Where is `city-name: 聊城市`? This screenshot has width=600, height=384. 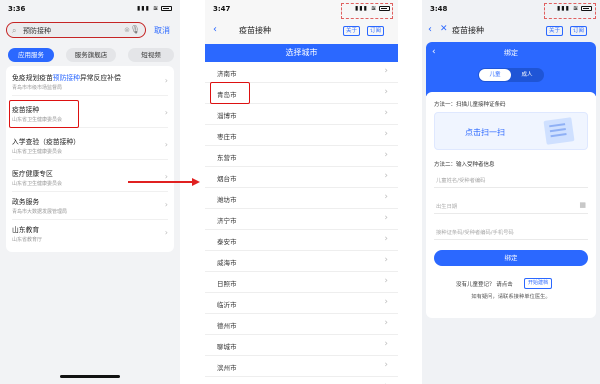
city-name: 聊城市 is located at coordinates (227, 347).